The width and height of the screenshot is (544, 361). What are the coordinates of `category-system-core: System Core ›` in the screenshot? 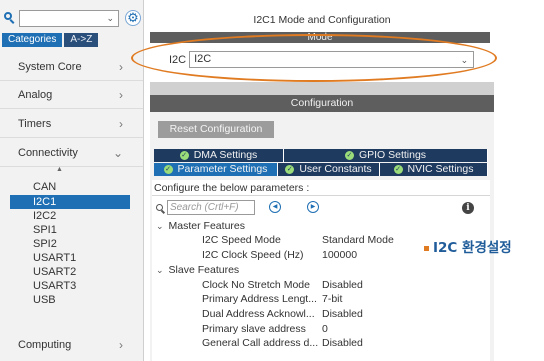 It's located at (71, 67).